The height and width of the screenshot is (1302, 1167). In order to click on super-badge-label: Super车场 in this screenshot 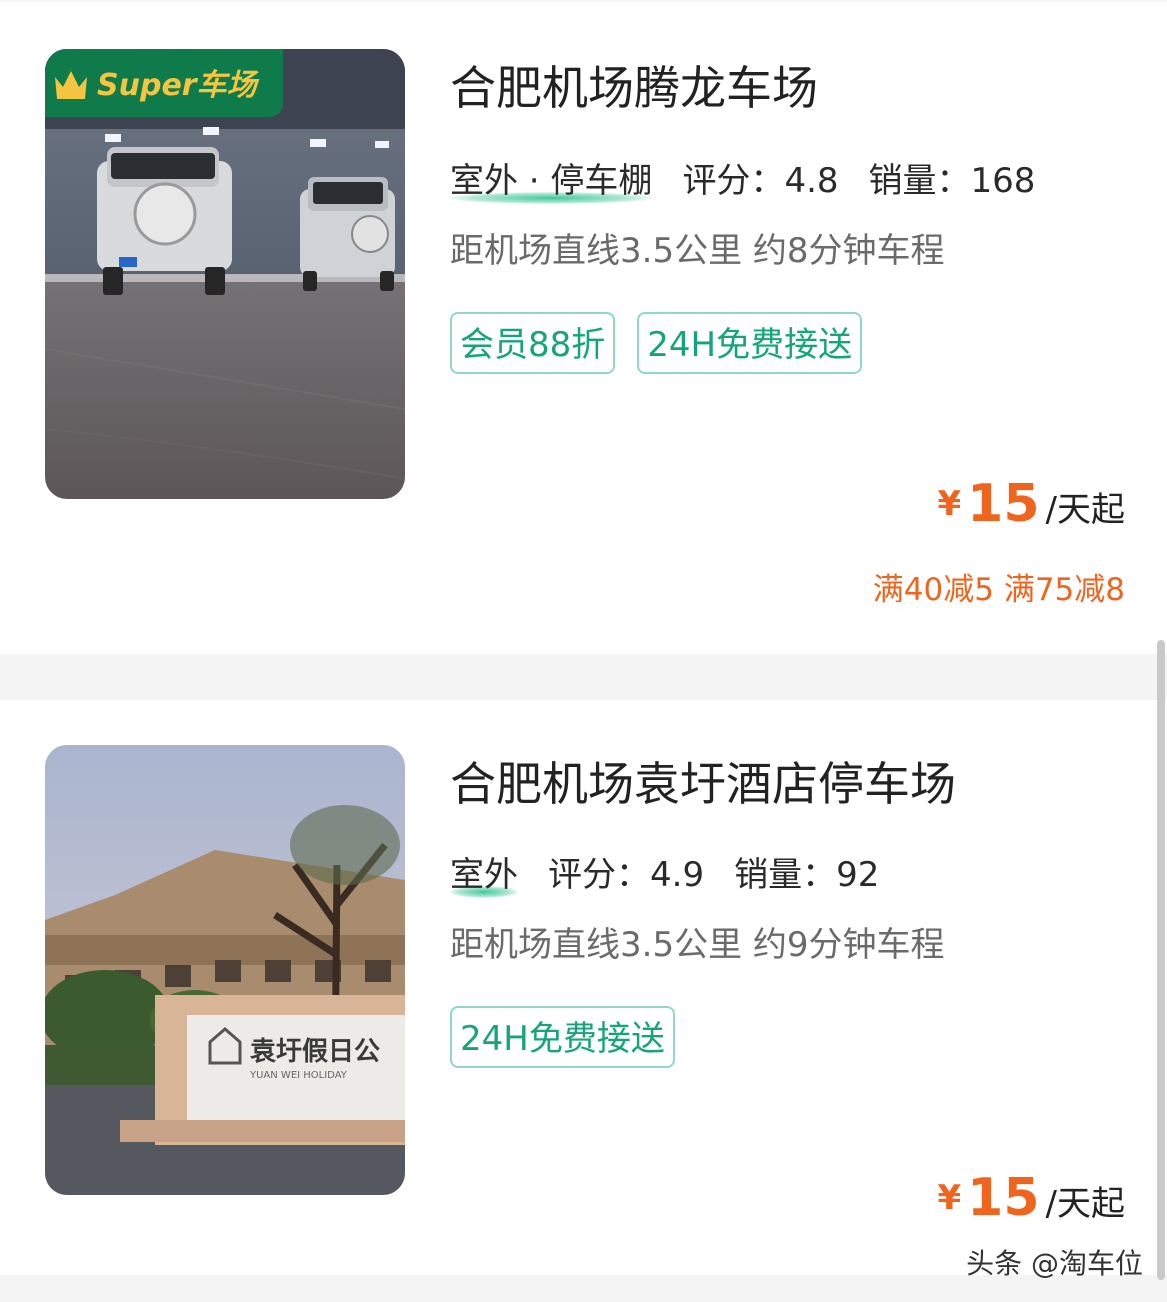, I will do `click(178, 85)`.